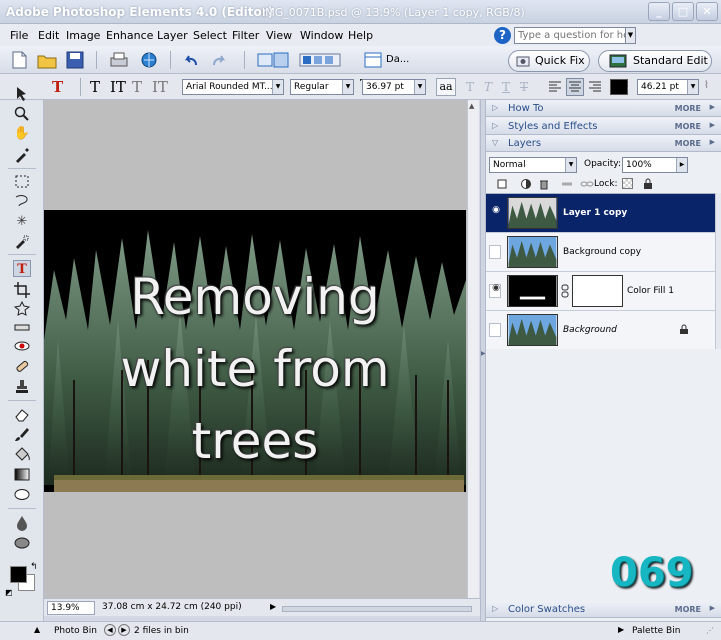  I want to click on straighten-tool-icon, so click(22, 327).